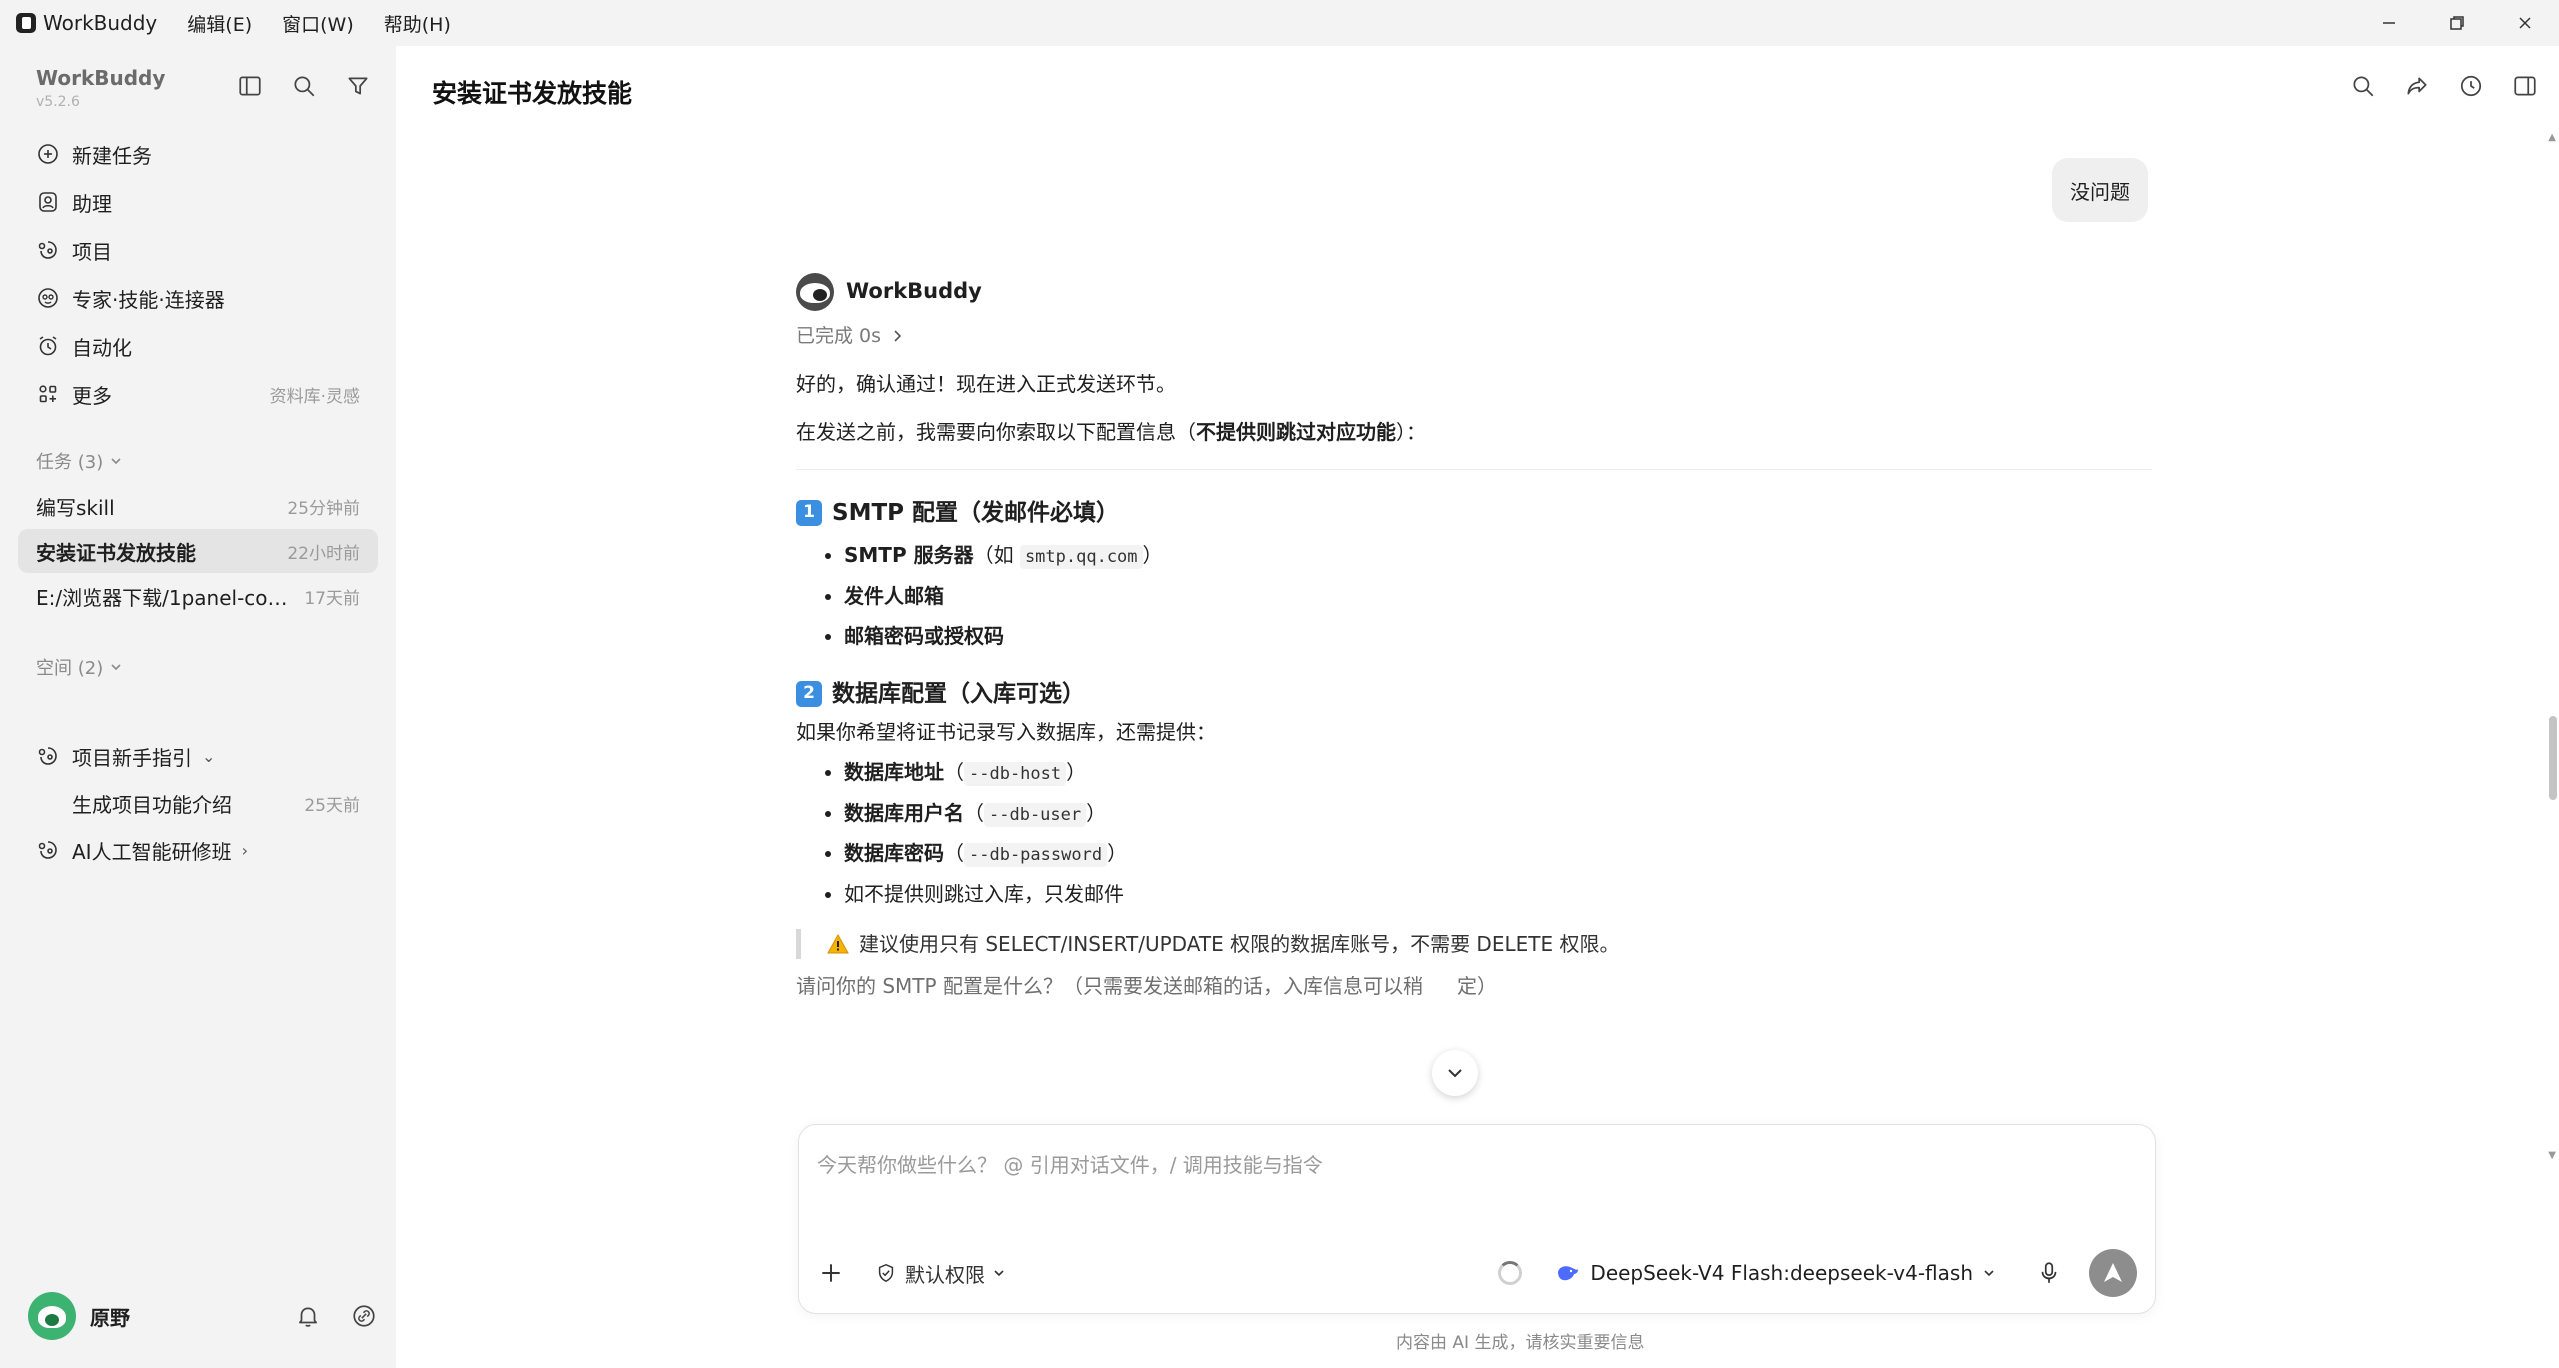 The image size is (2559, 1368). I want to click on notifications-button, so click(308, 1316).